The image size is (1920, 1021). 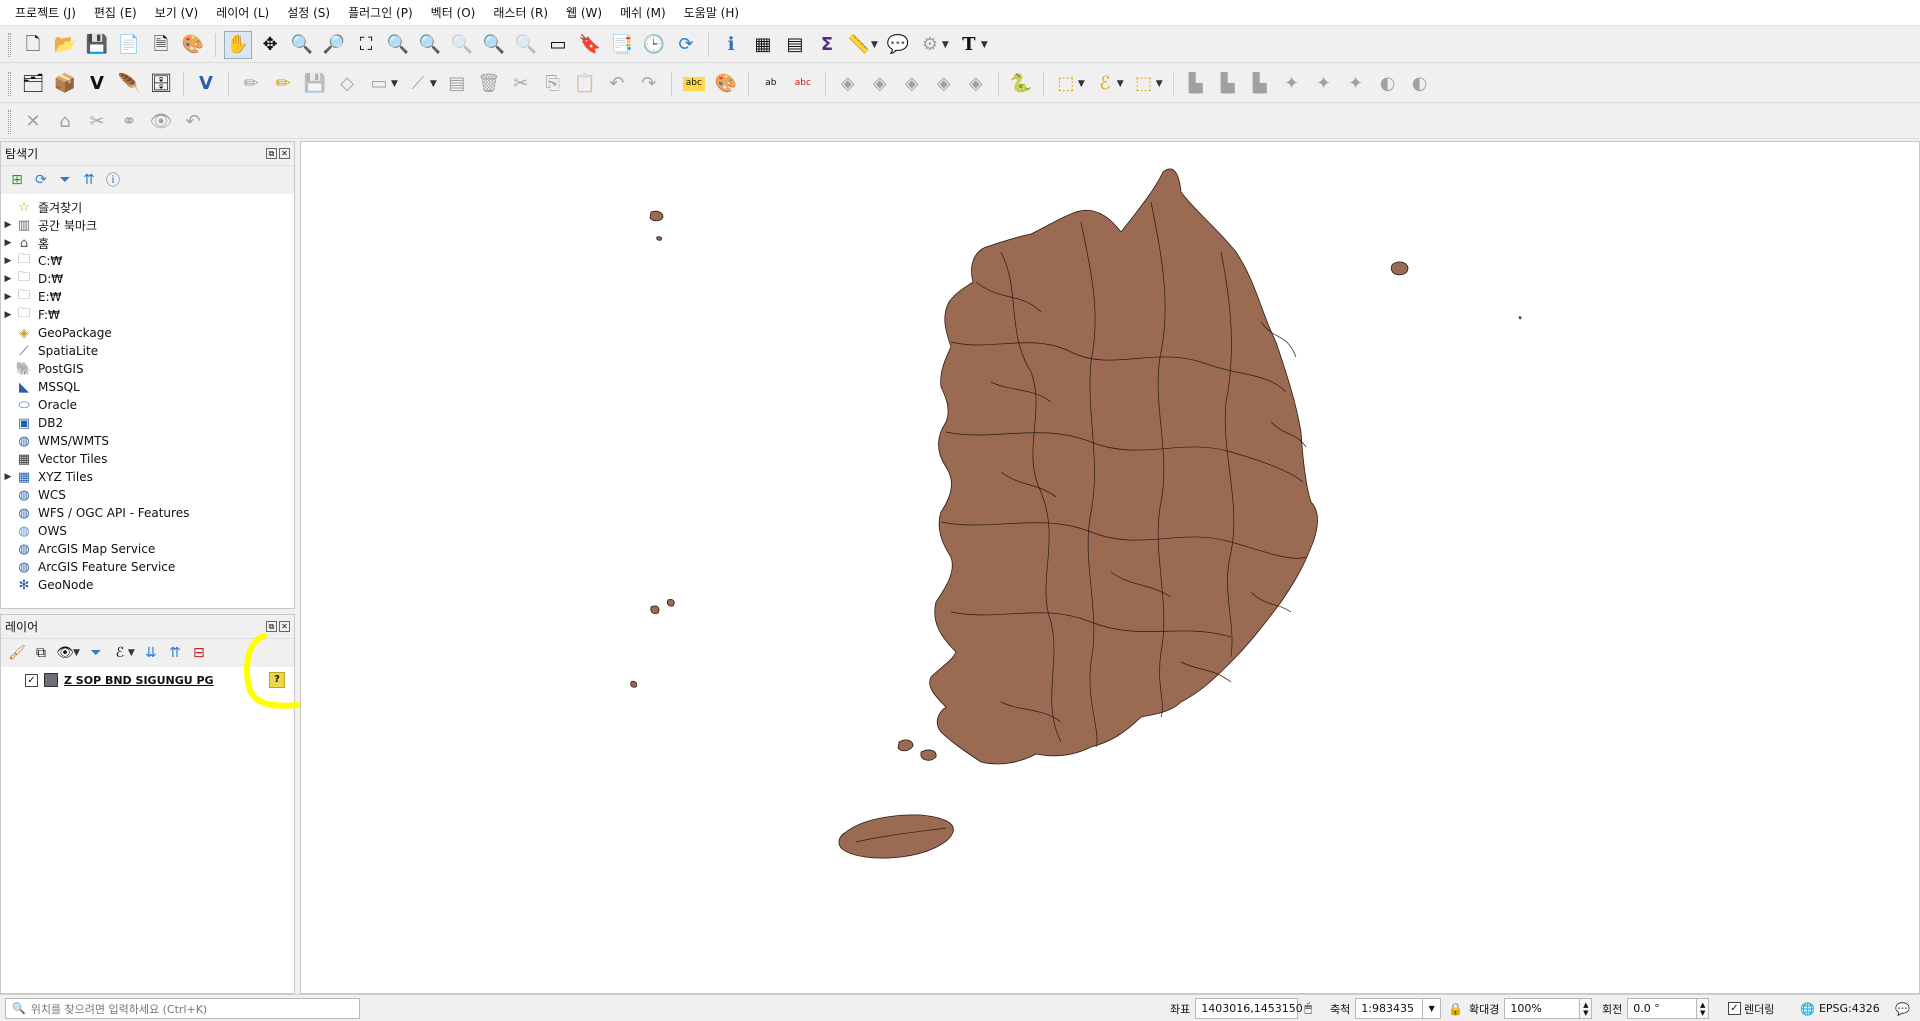 I want to click on zoom-out-icon: 🔎, so click(x=334, y=45).